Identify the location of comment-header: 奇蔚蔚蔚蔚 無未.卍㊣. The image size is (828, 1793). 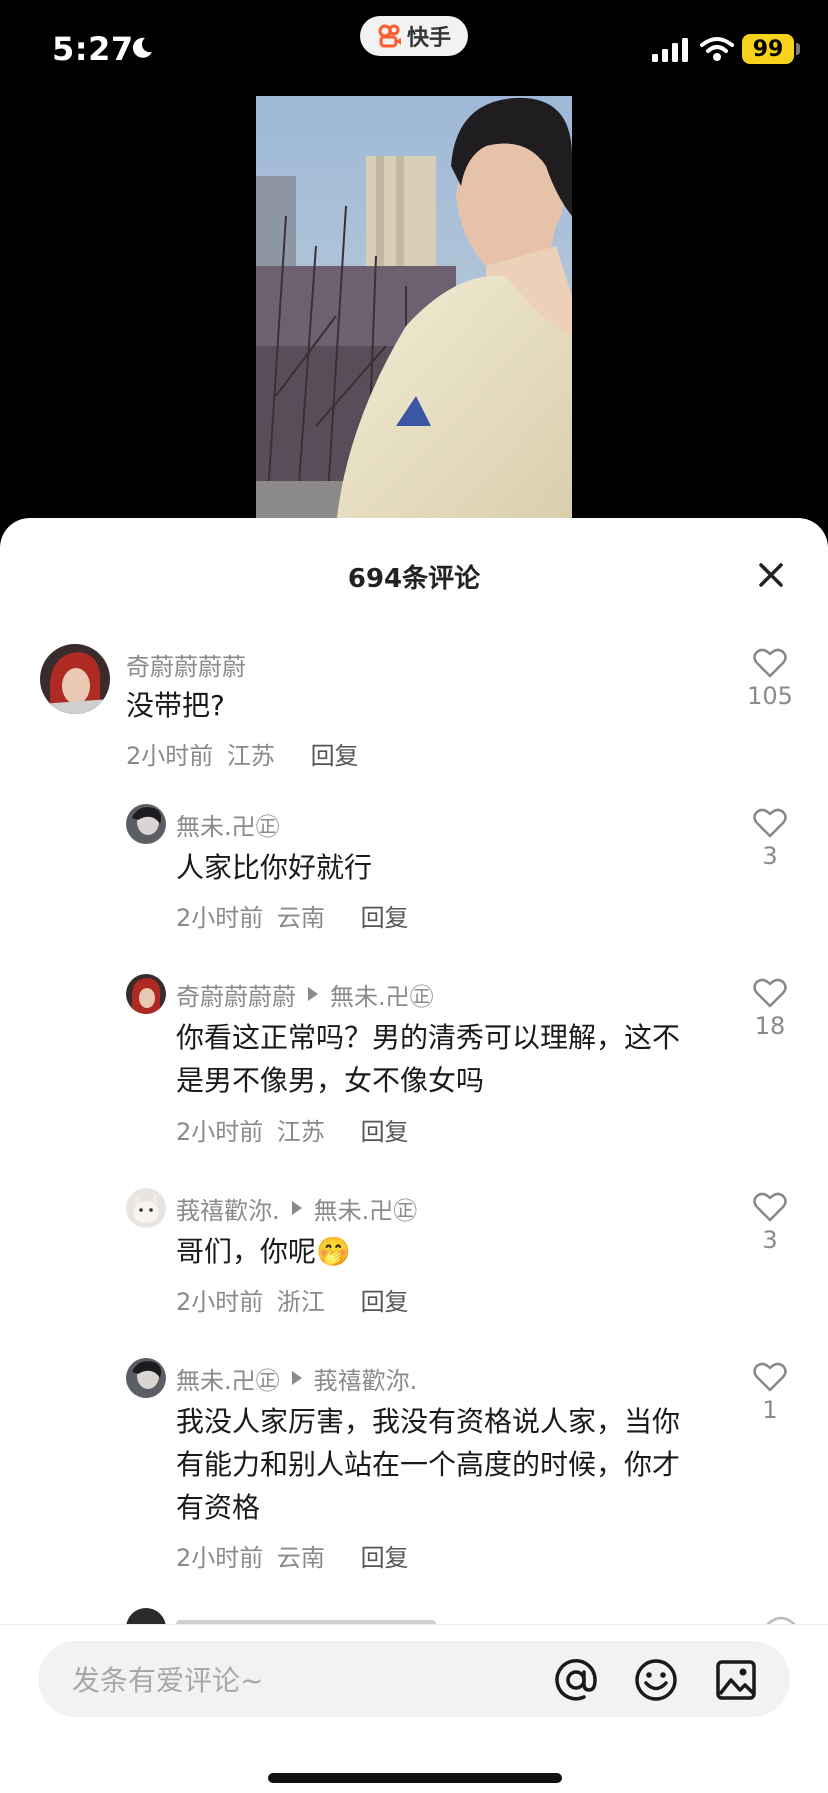
(305, 994).